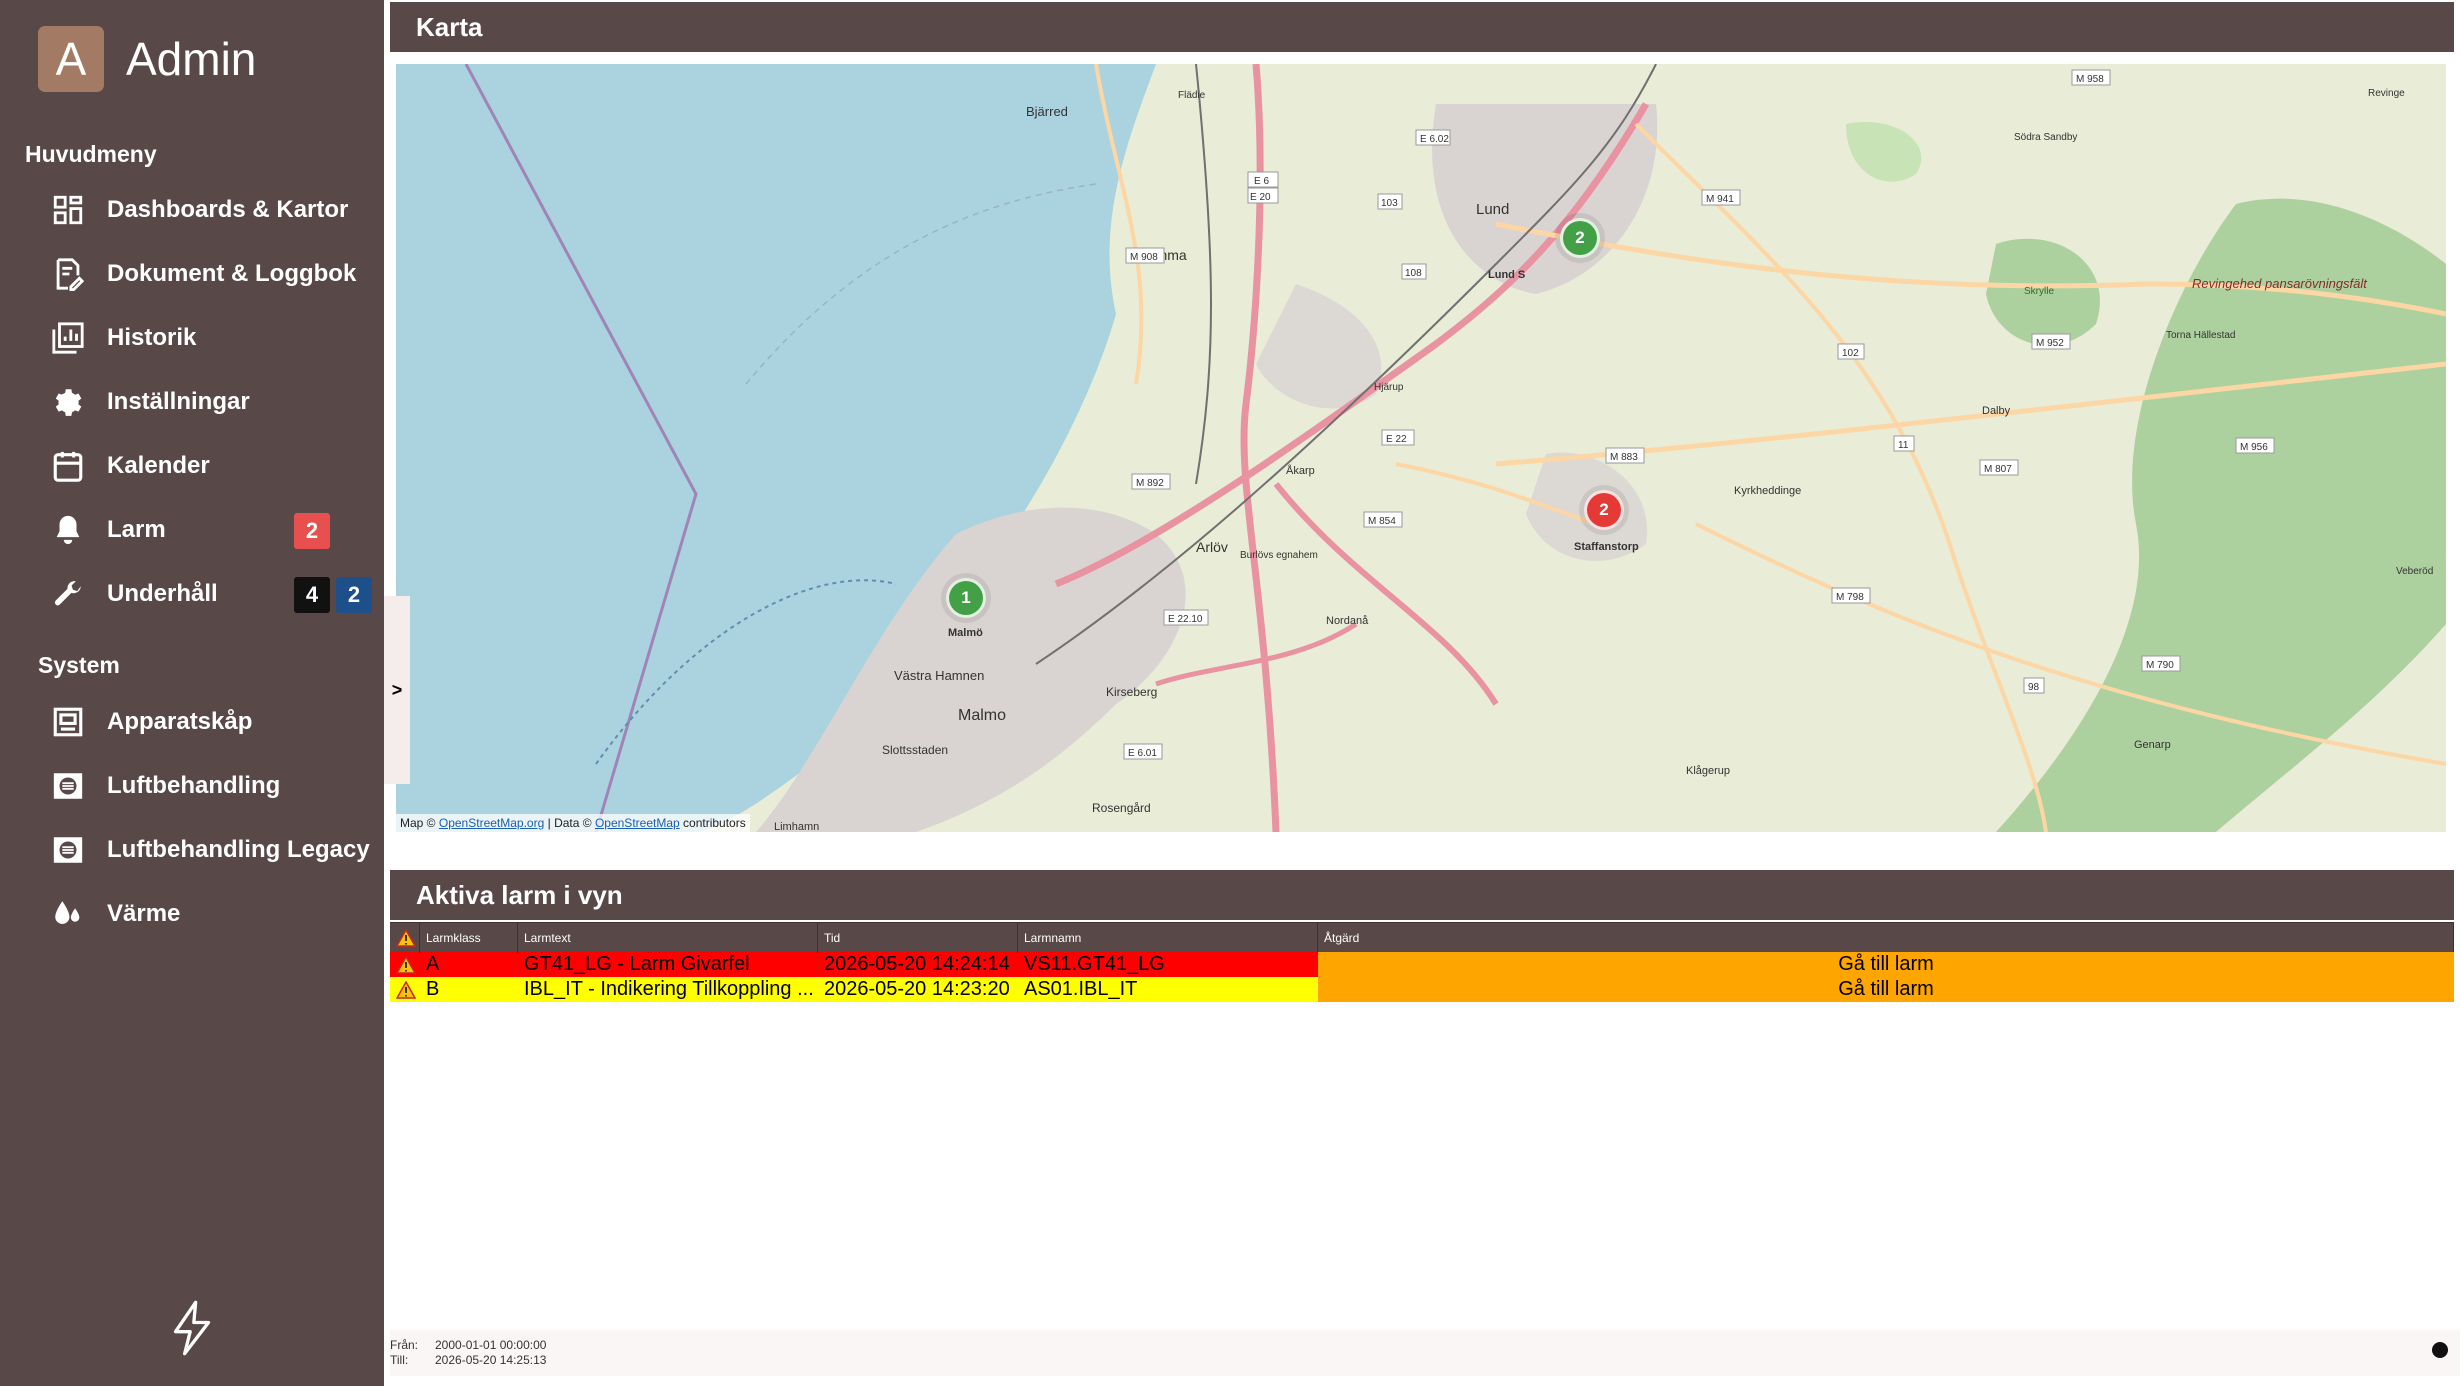  I want to click on nav-settings: Inställningar, so click(215, 402).